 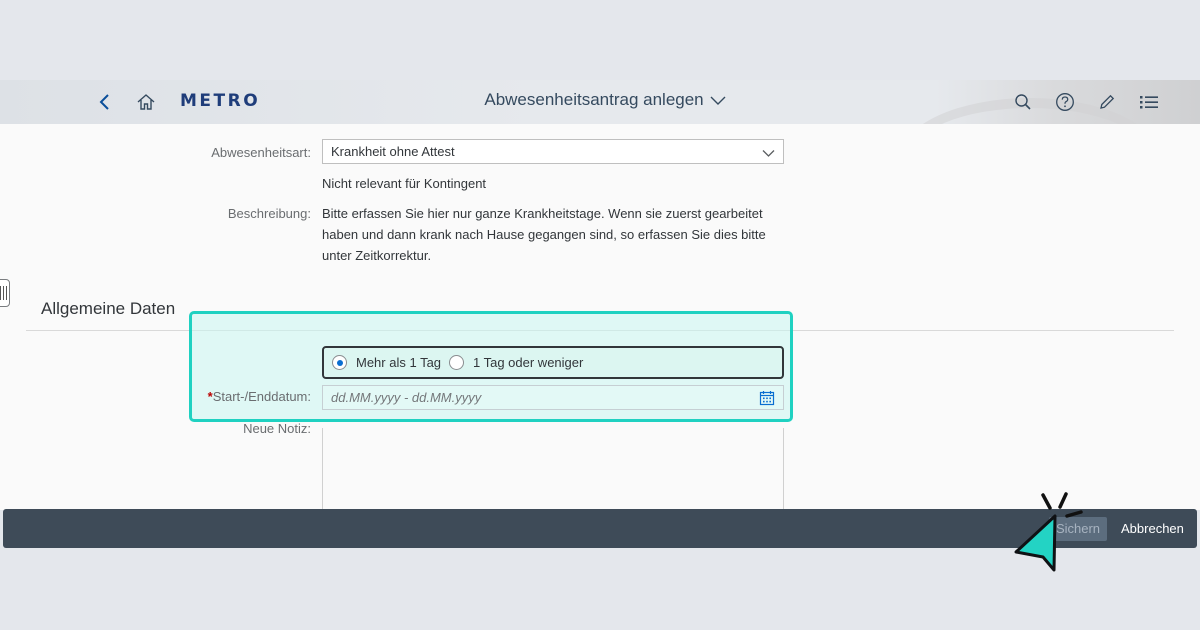 I want to click on click-cursor-icon, so click(x=1048, y=532).